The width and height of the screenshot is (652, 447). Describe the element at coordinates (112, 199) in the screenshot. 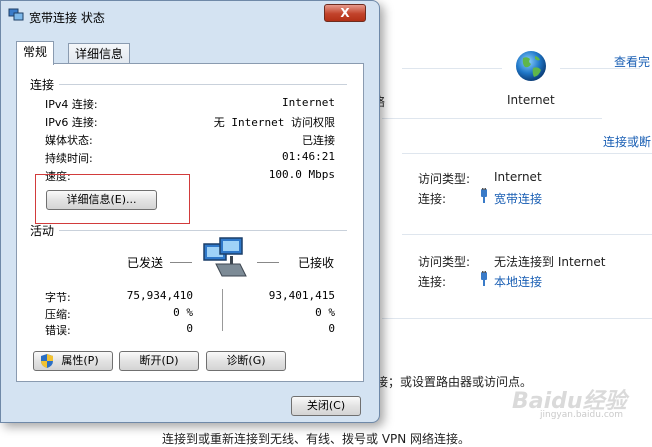

I see `details-highlight-box` at that location.